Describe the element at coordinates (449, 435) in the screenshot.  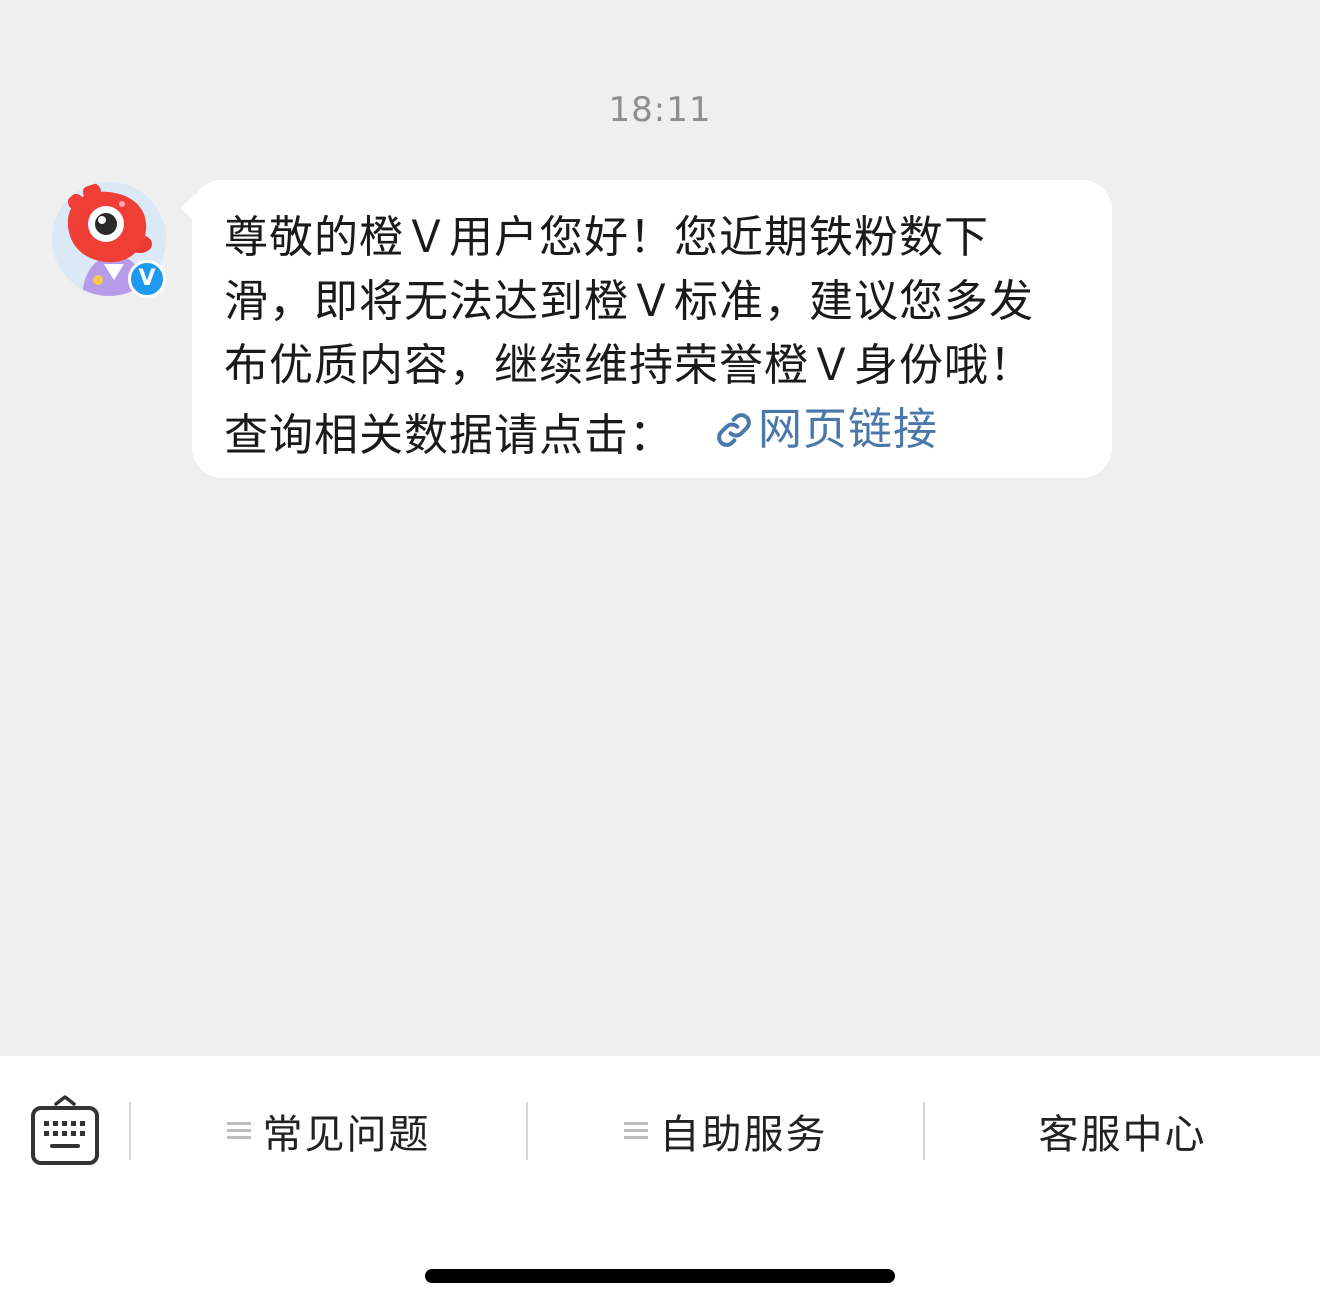
I see `message-line-4-text: 查询相关数据请点击：` at that location.